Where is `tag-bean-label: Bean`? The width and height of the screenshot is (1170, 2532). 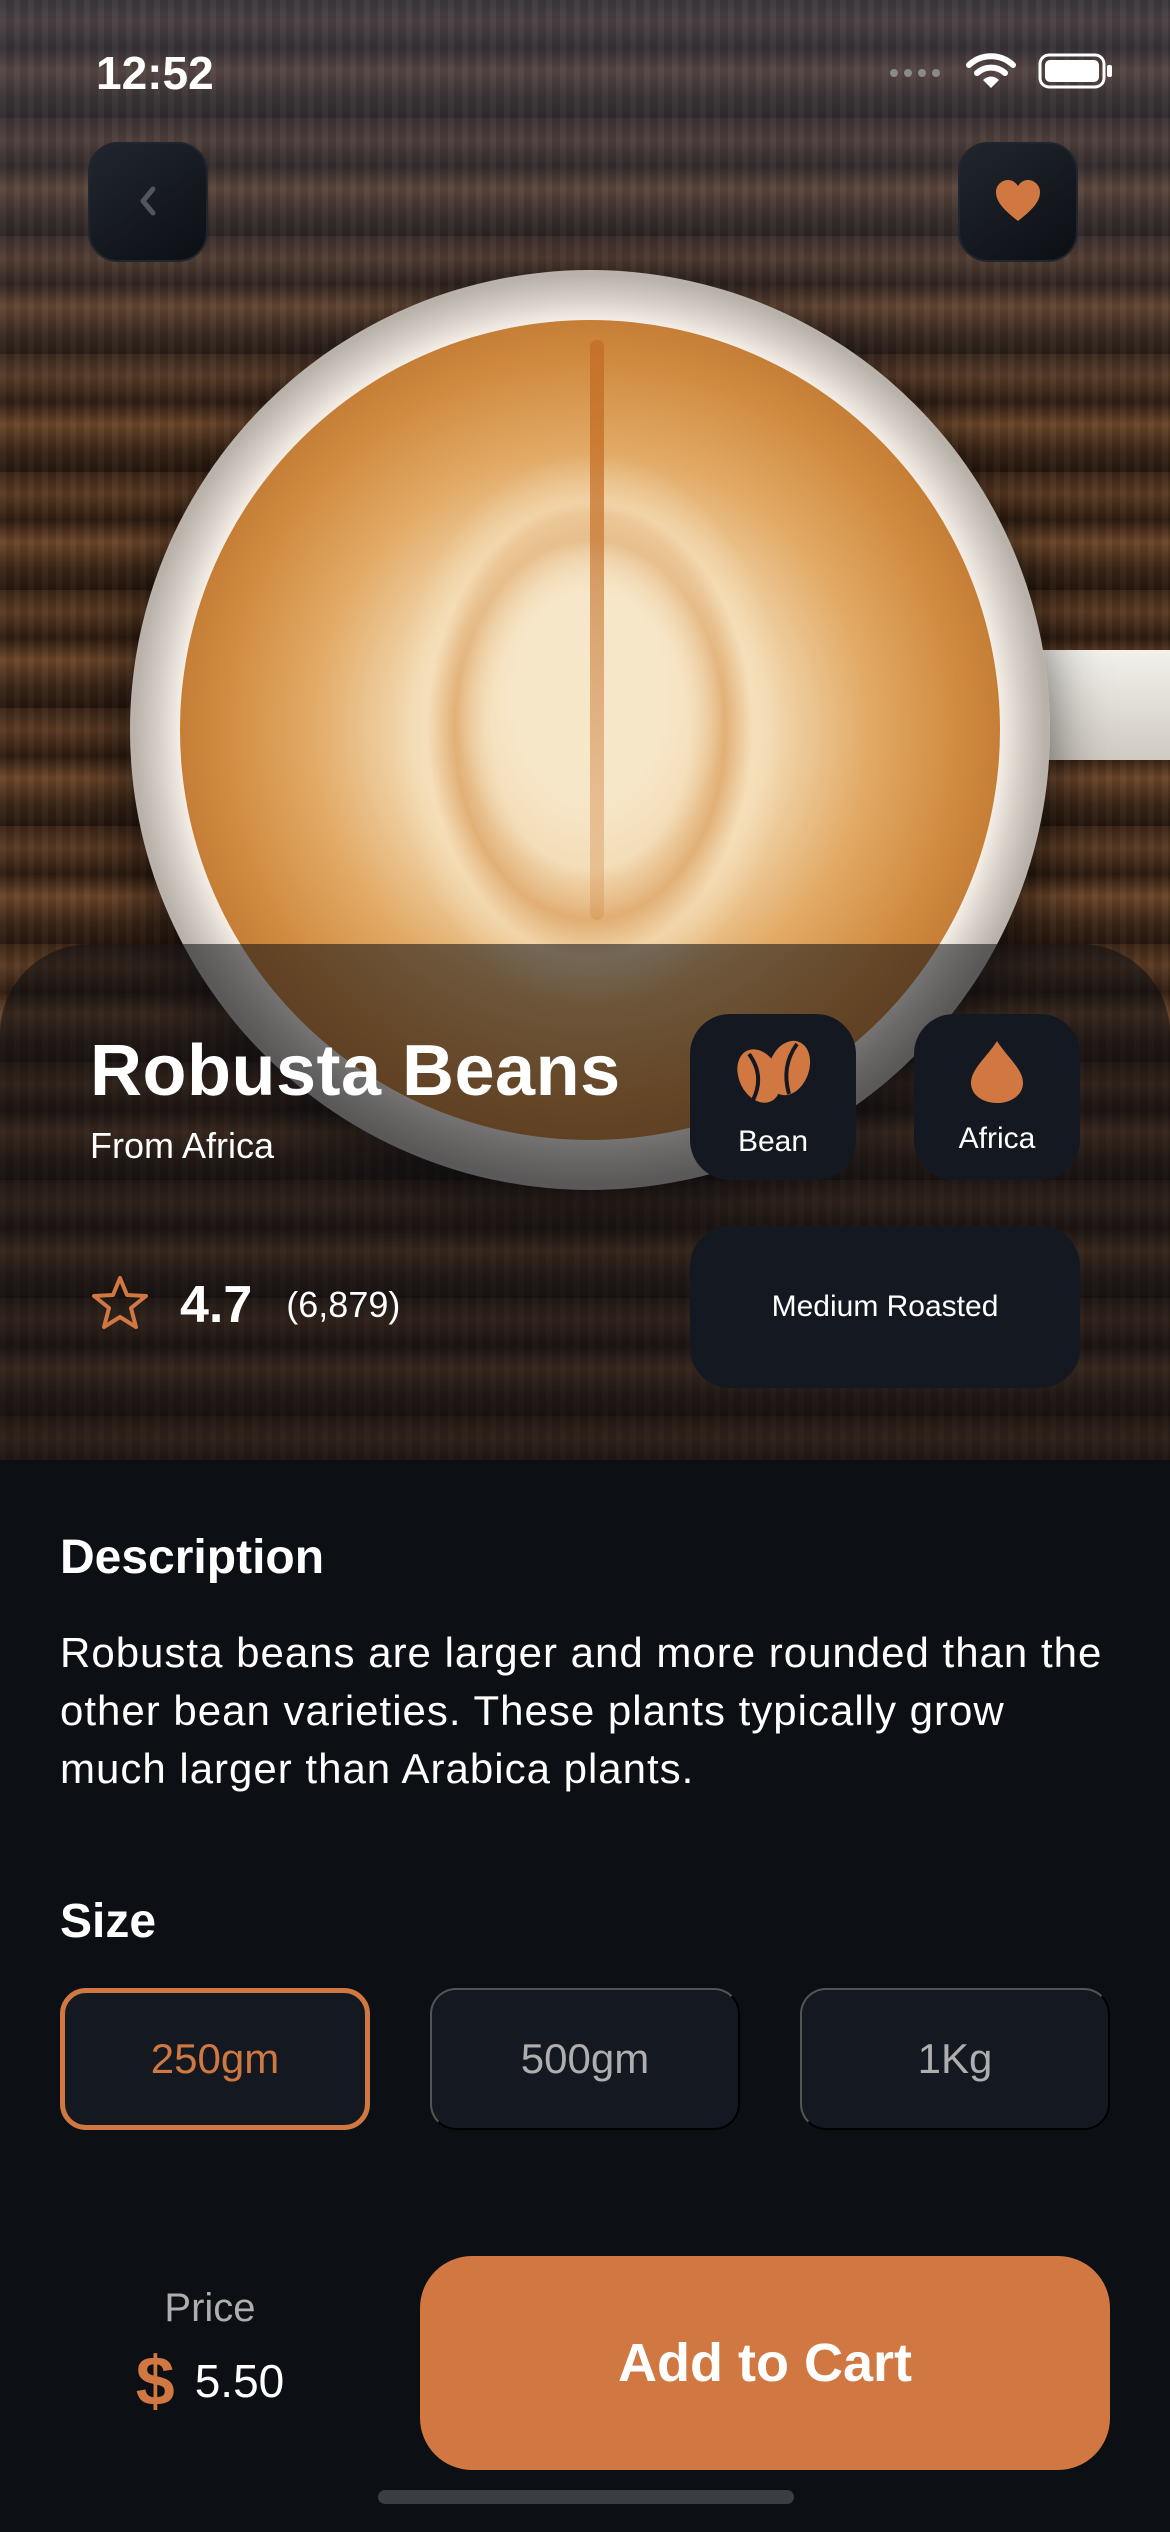 tag-bean-label: Bean is located at coordinates (773, 1141).